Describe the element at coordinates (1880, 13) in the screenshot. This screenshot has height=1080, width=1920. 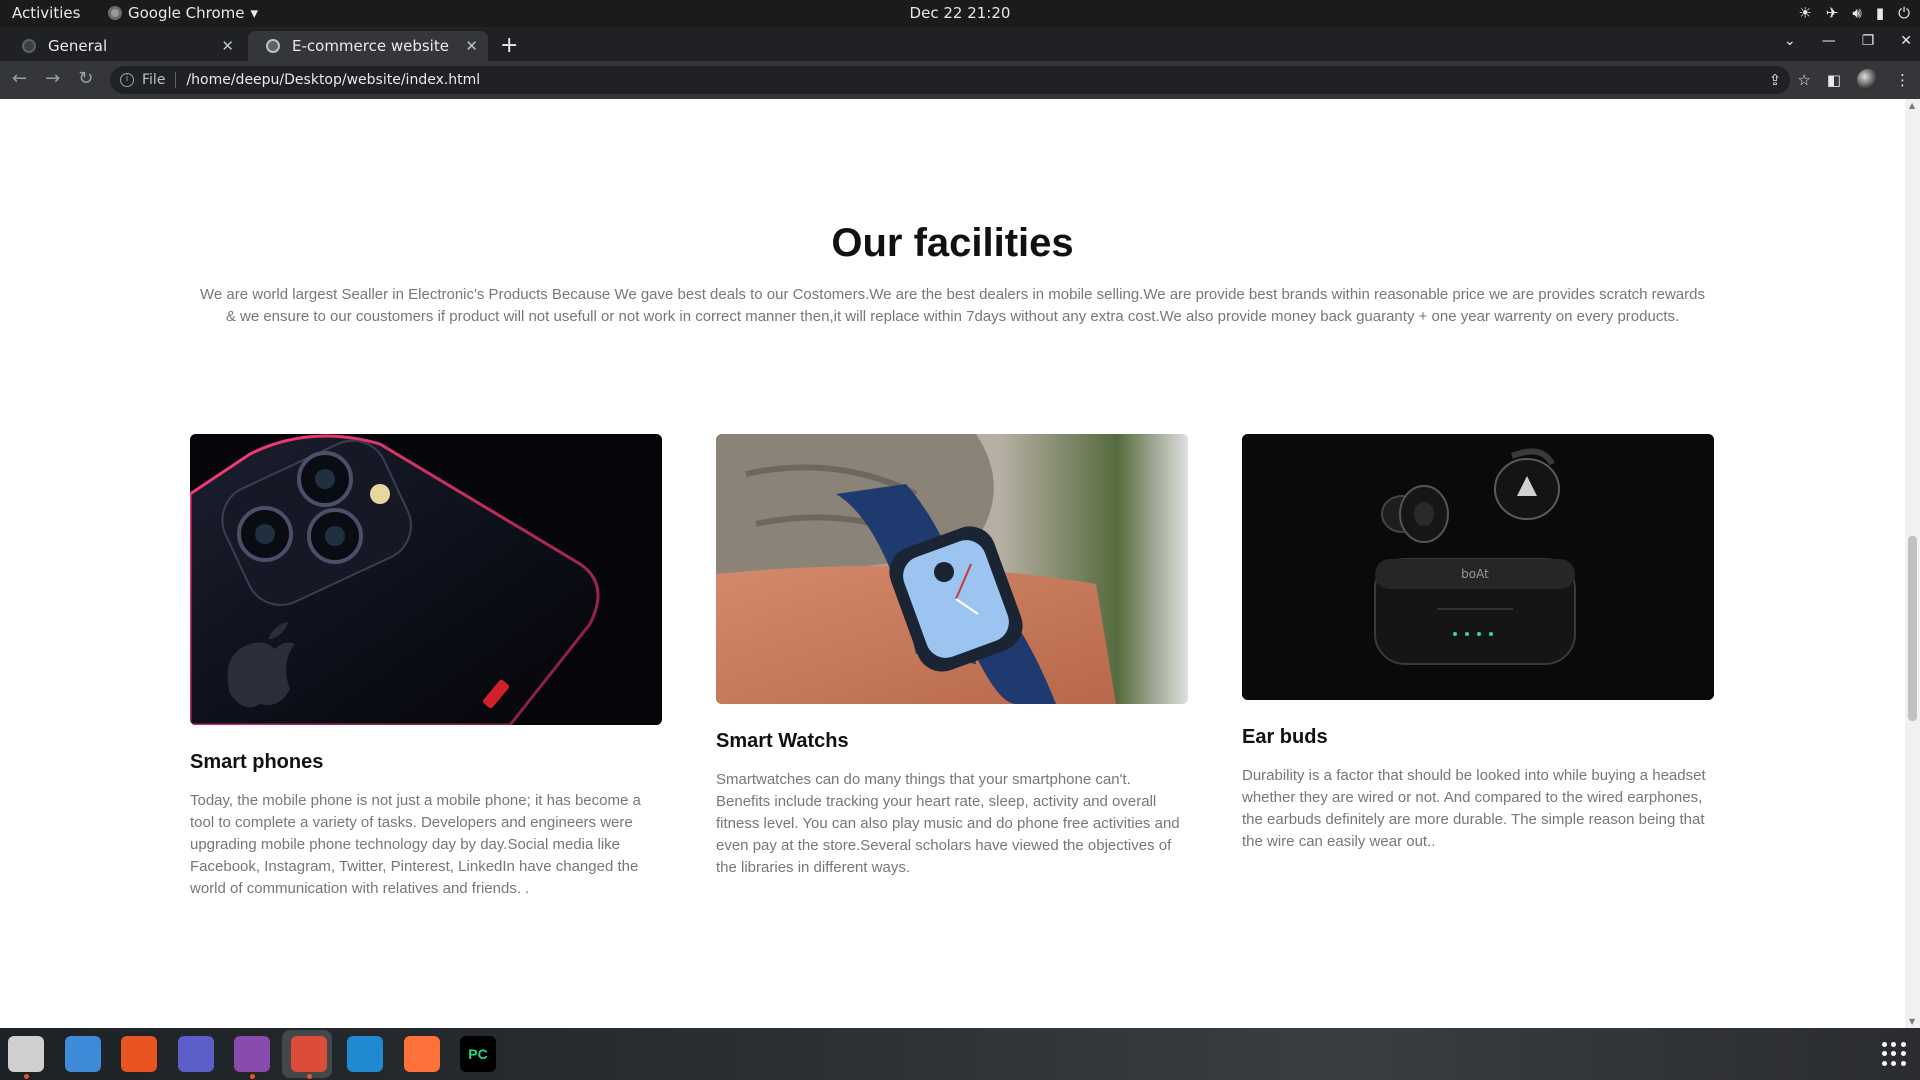
I see `battery-icon: ▮` at that location.